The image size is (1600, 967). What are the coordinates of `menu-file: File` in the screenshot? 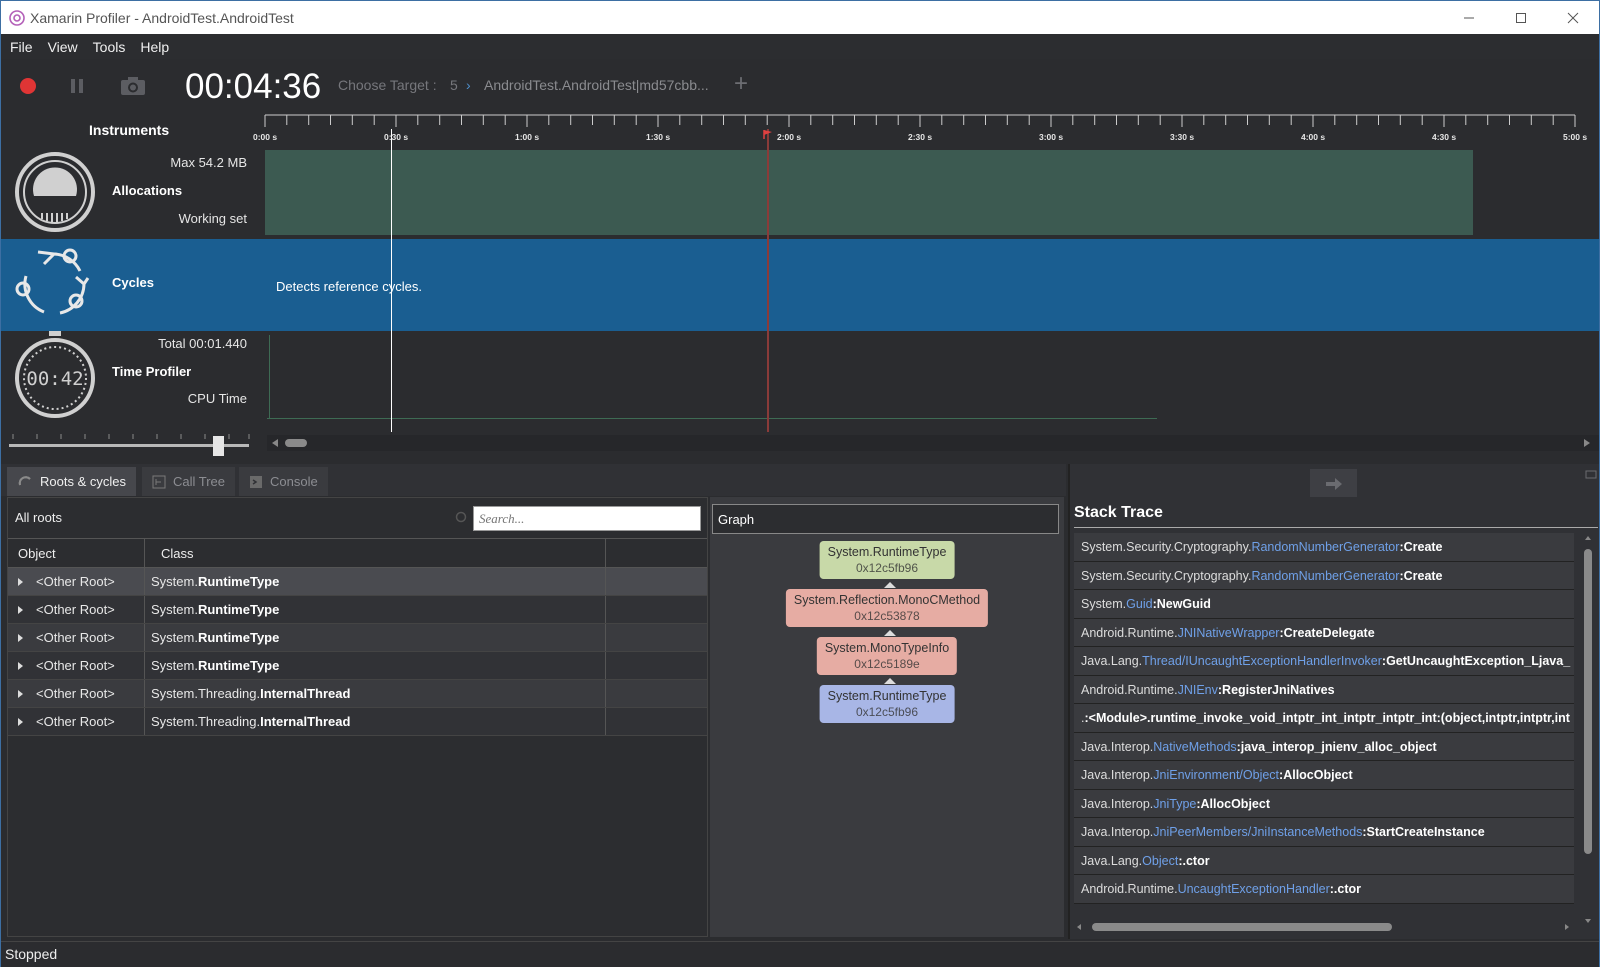 It's located at (21, 47).